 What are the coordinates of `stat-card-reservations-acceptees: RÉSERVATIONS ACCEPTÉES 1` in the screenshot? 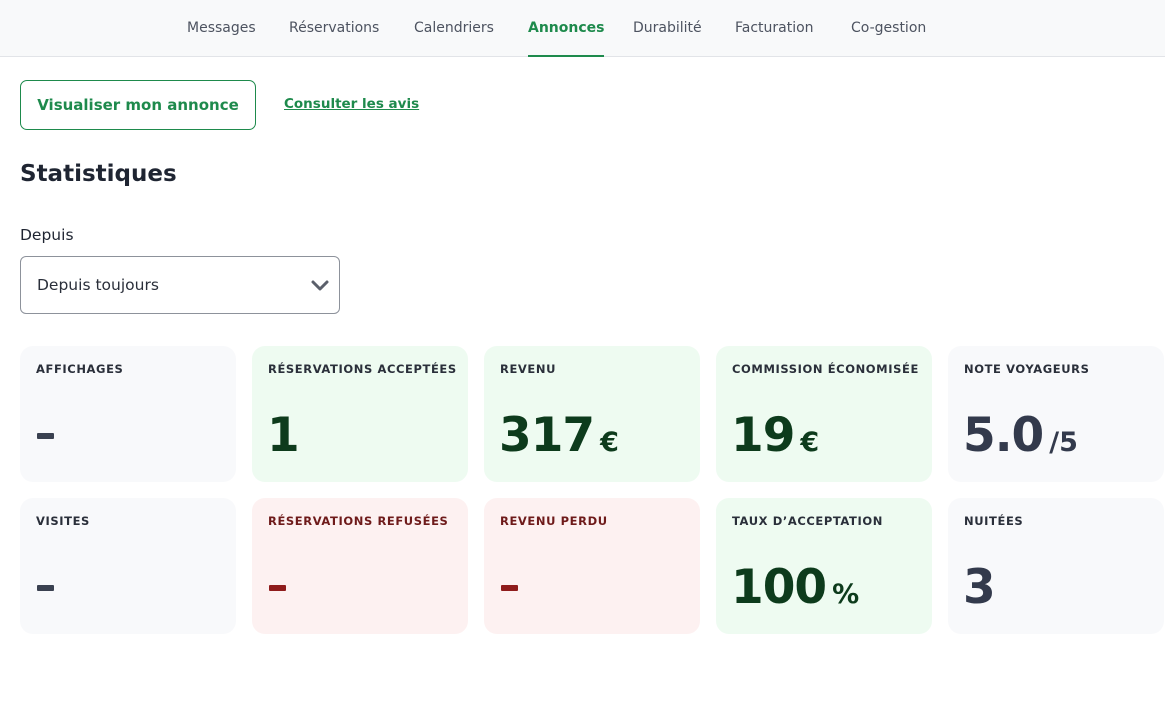 It's located at (360, 414).